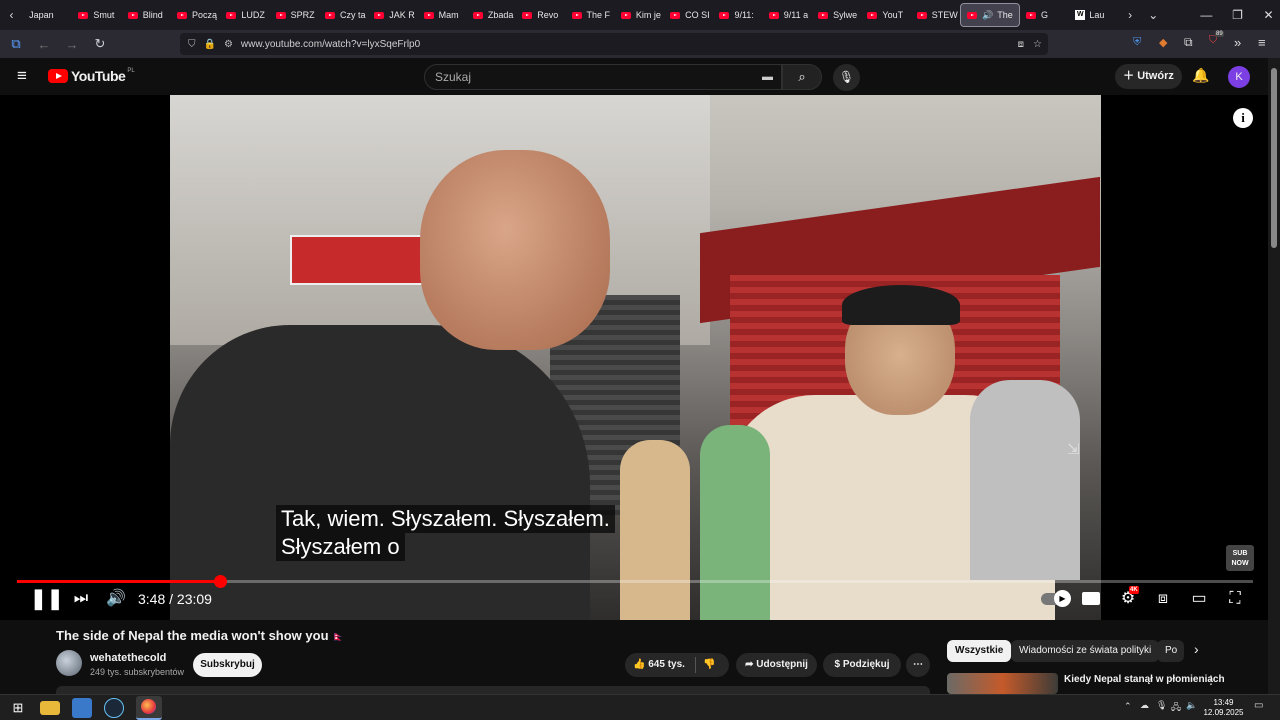 This screenshot has width=1280, height=720. Describe the element at coordinates (1176, 708) in the screenshot. I see `tray-network-icon: 🖧` at that location.